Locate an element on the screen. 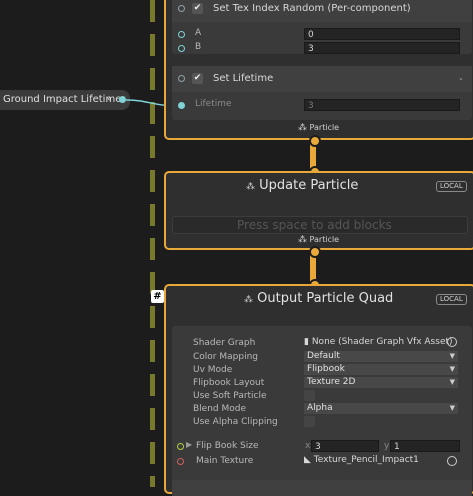  flip-book-size-port is located at coordinates (180, 446).